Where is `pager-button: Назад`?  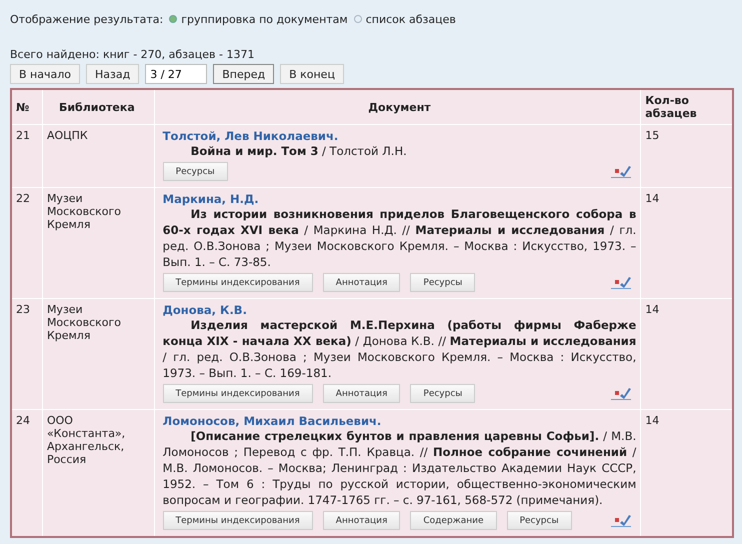
pager-button: Назад is located at coordinates (113, 74).